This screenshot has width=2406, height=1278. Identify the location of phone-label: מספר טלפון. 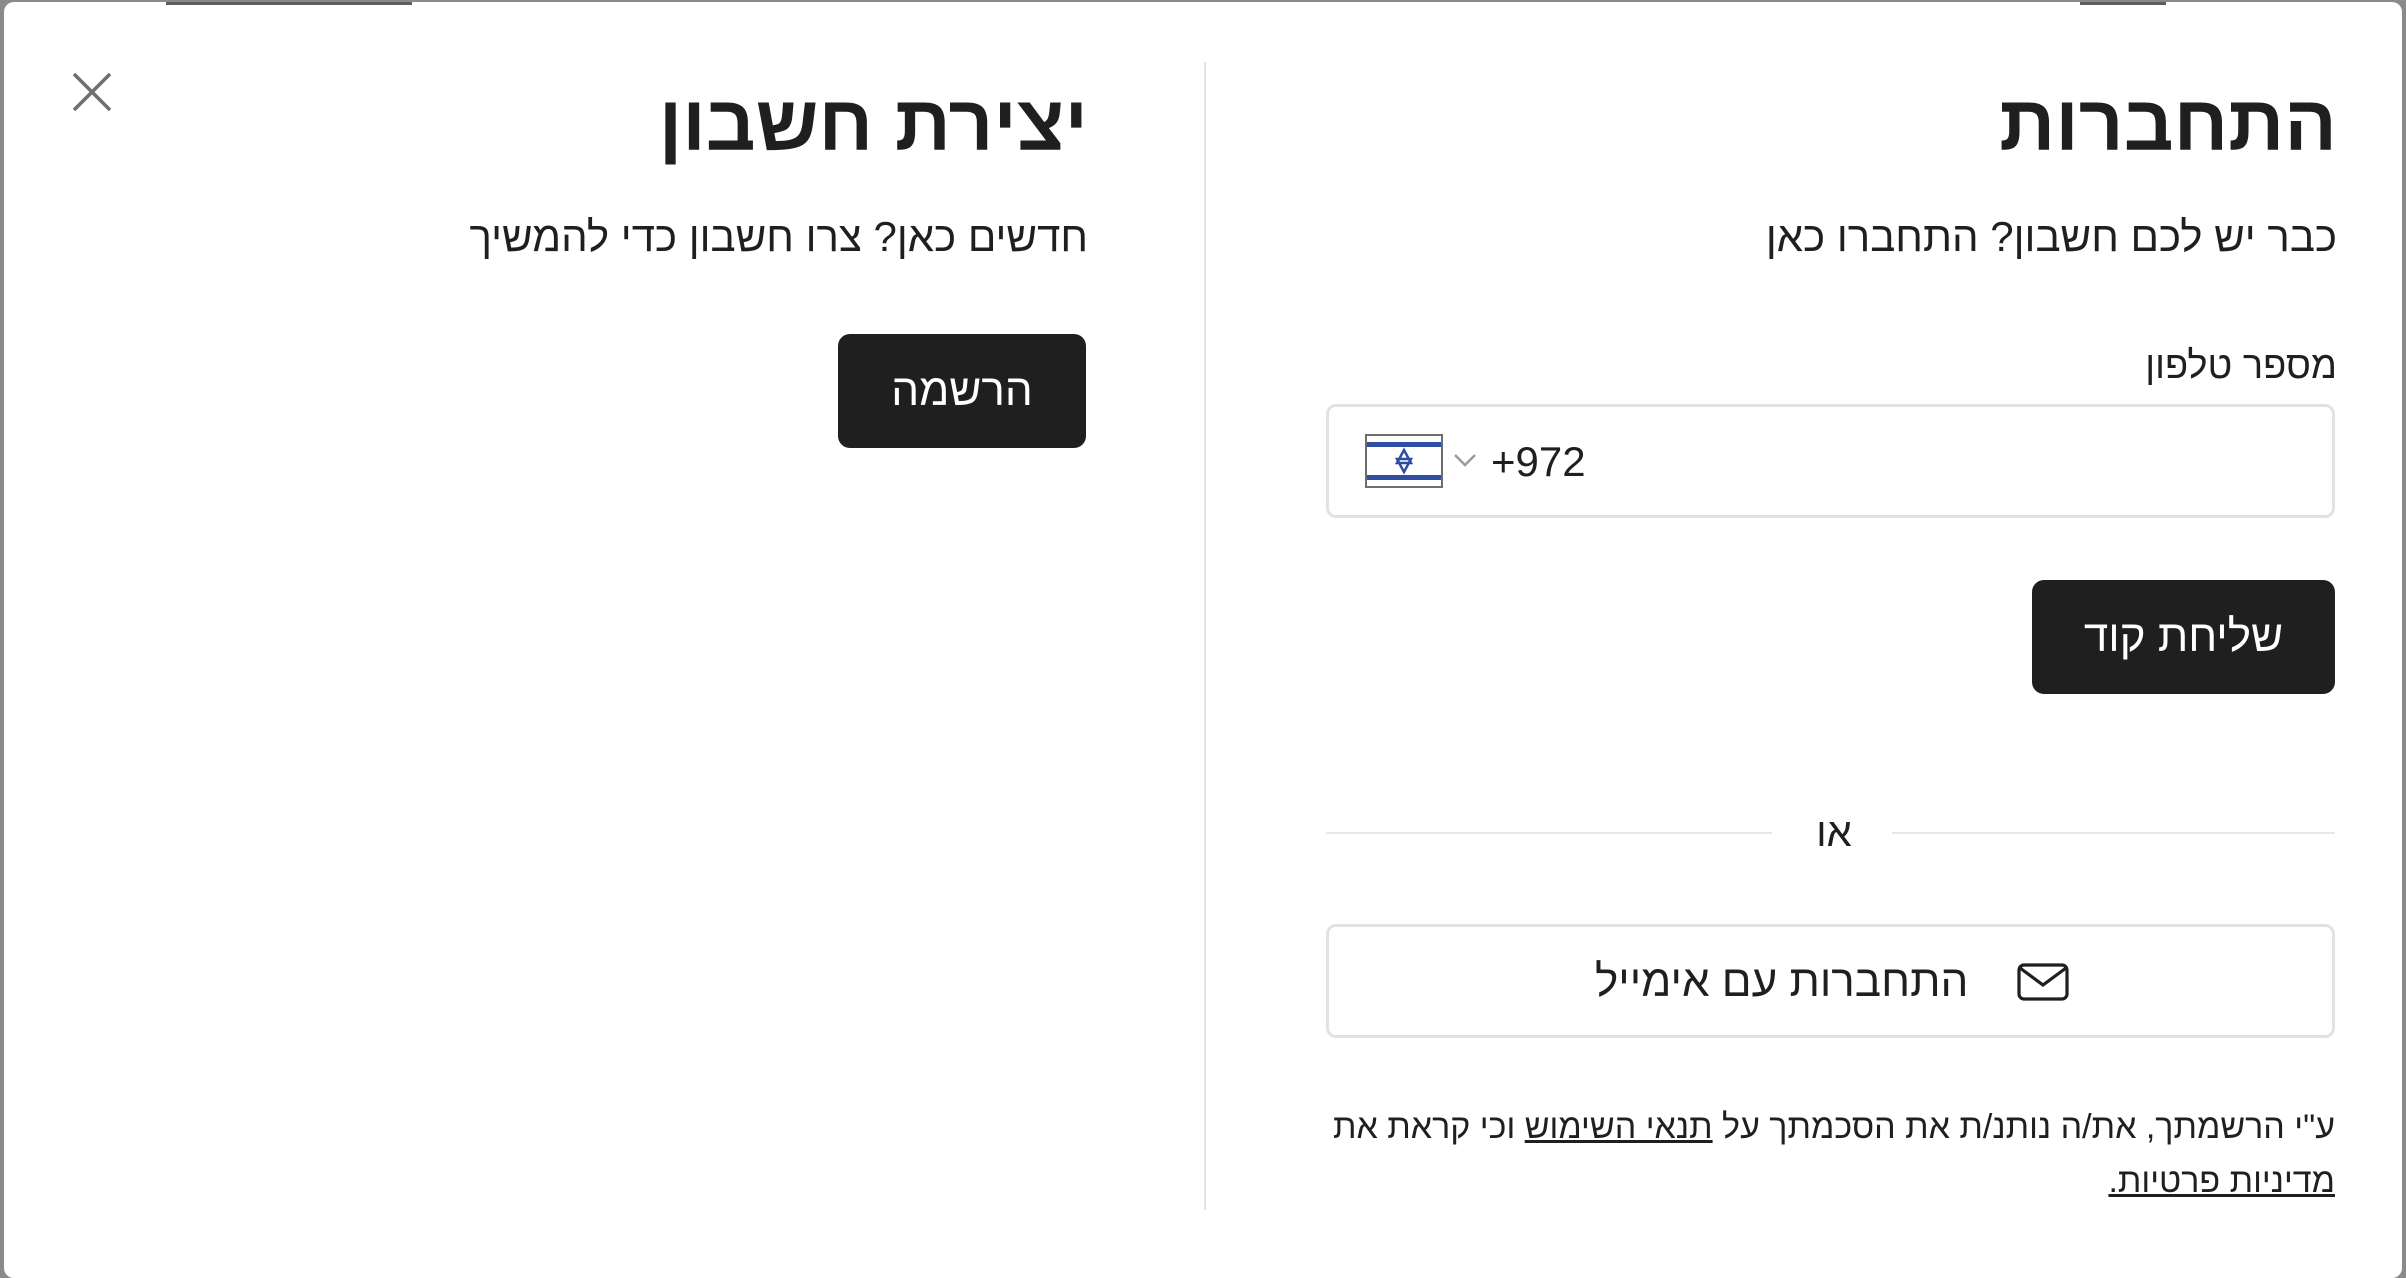
(2241, 366).